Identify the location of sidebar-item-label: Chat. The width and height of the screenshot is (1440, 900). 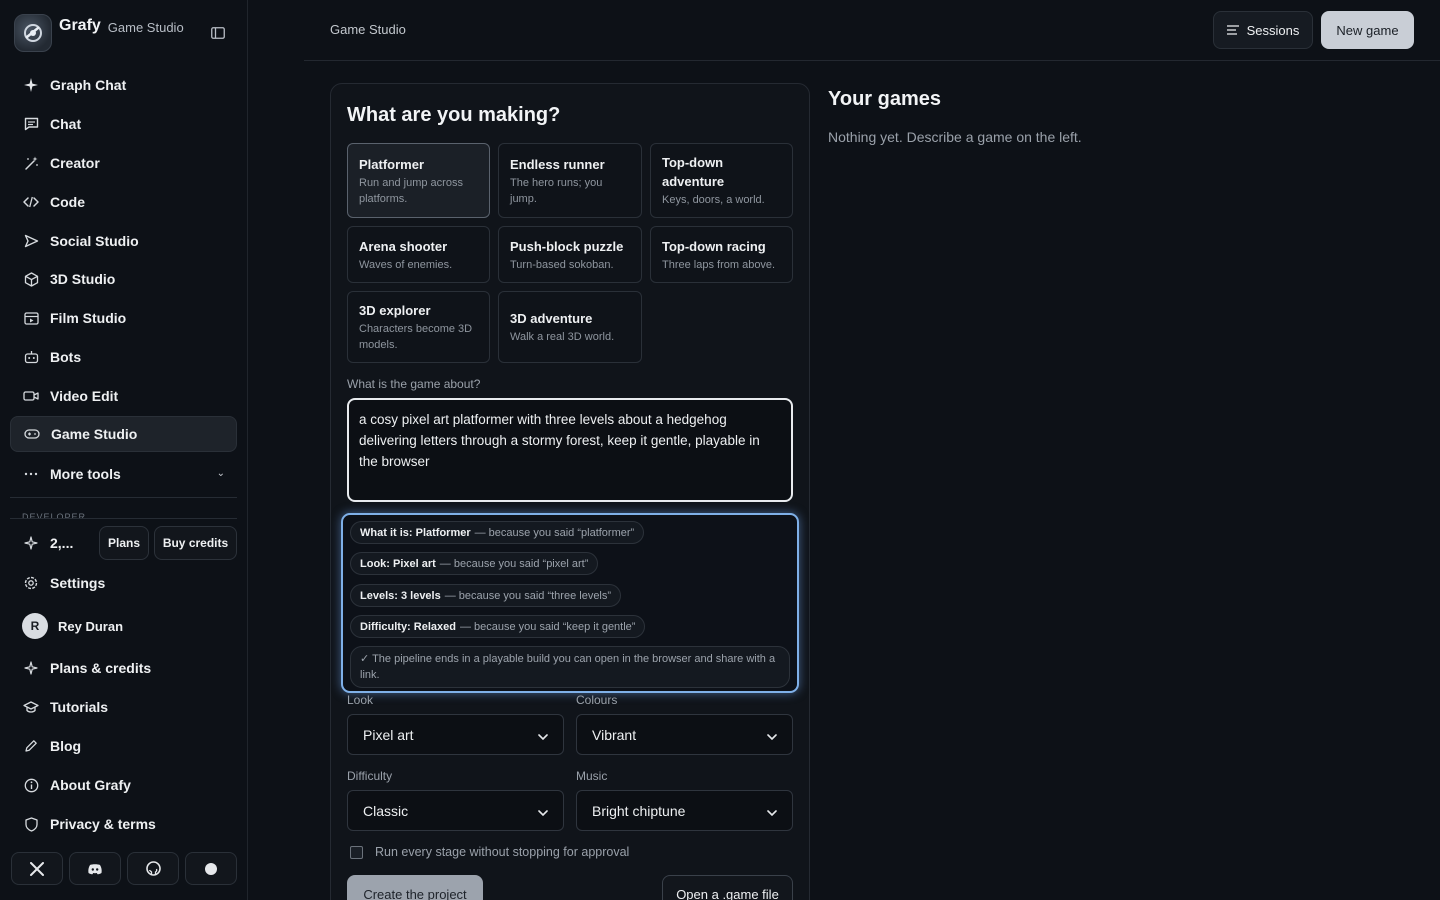
(66, 124).